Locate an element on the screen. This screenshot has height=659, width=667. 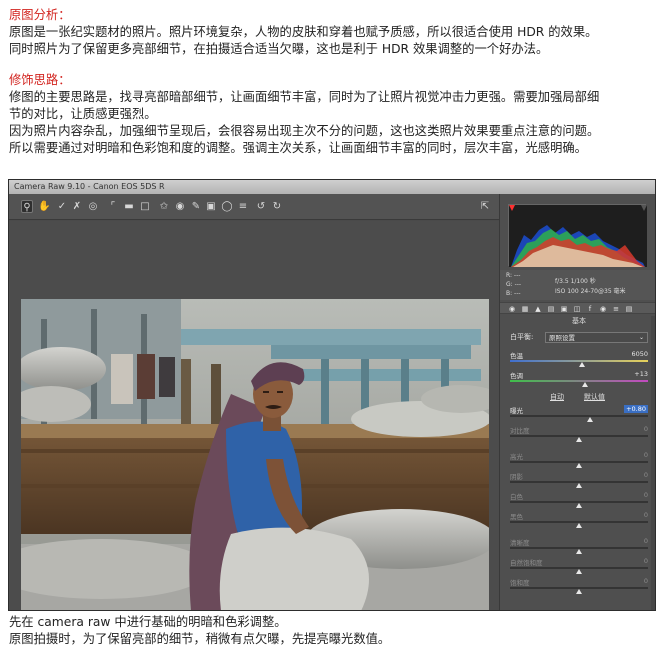
contrast-thumb is located at coordinates (579, 439).